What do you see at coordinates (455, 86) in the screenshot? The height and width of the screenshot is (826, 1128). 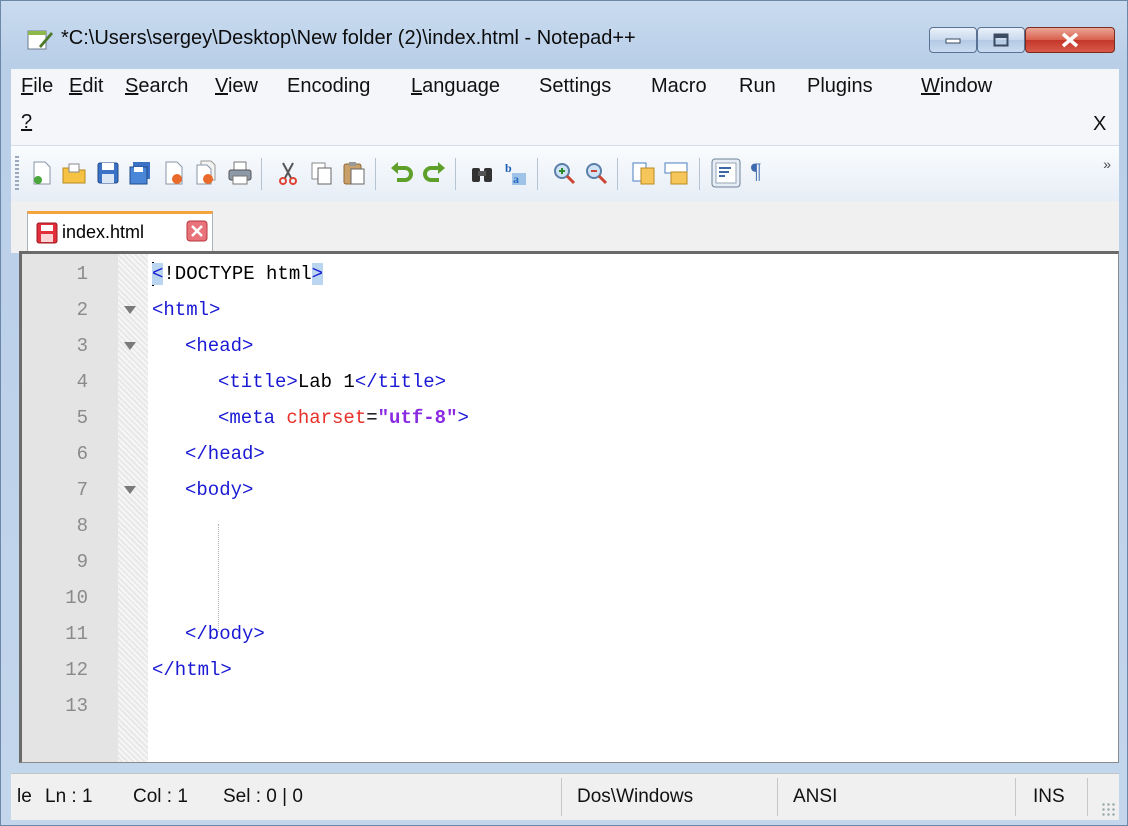 I see `menu-language: Language` at bounding box center [455, 86].